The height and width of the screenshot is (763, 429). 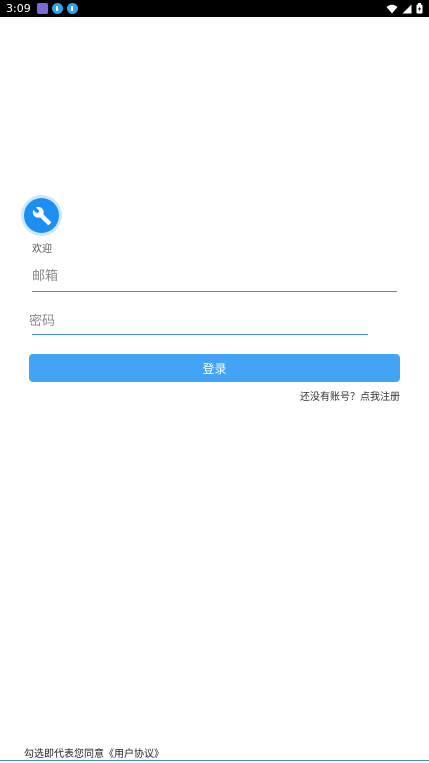 I want to click on email-field, so click(x=214, y=276).